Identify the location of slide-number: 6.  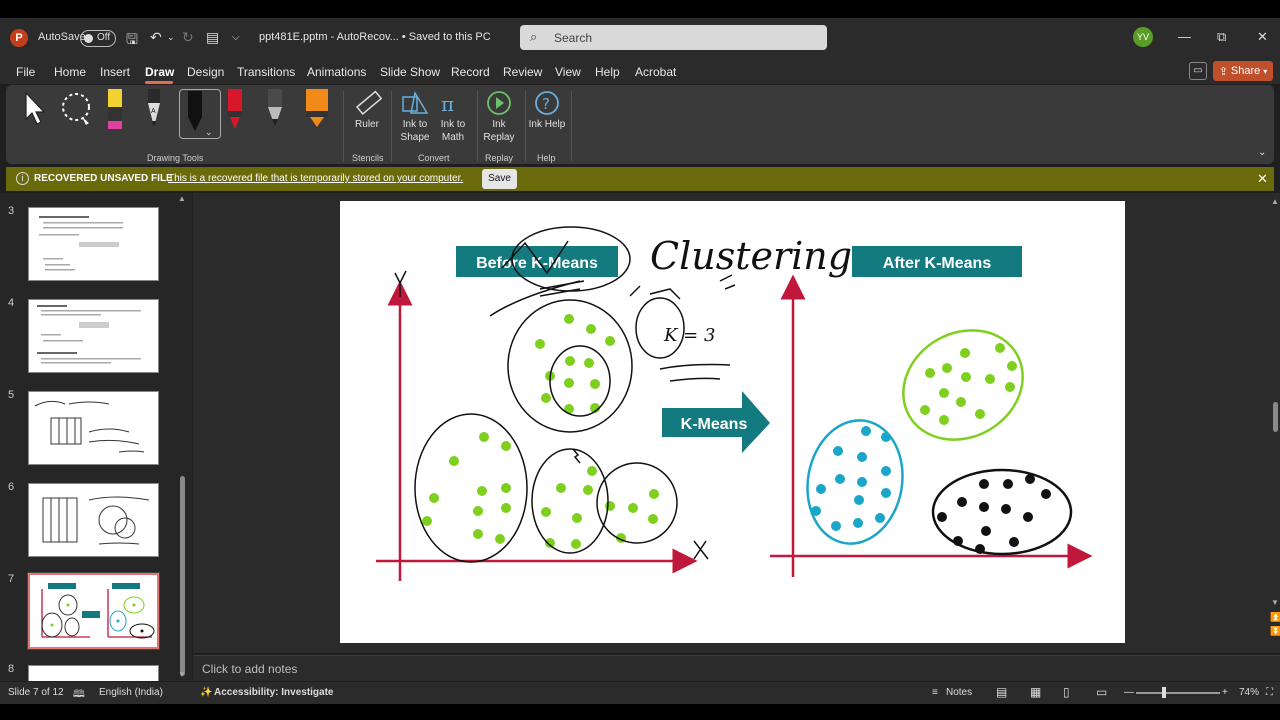
(11, 487).